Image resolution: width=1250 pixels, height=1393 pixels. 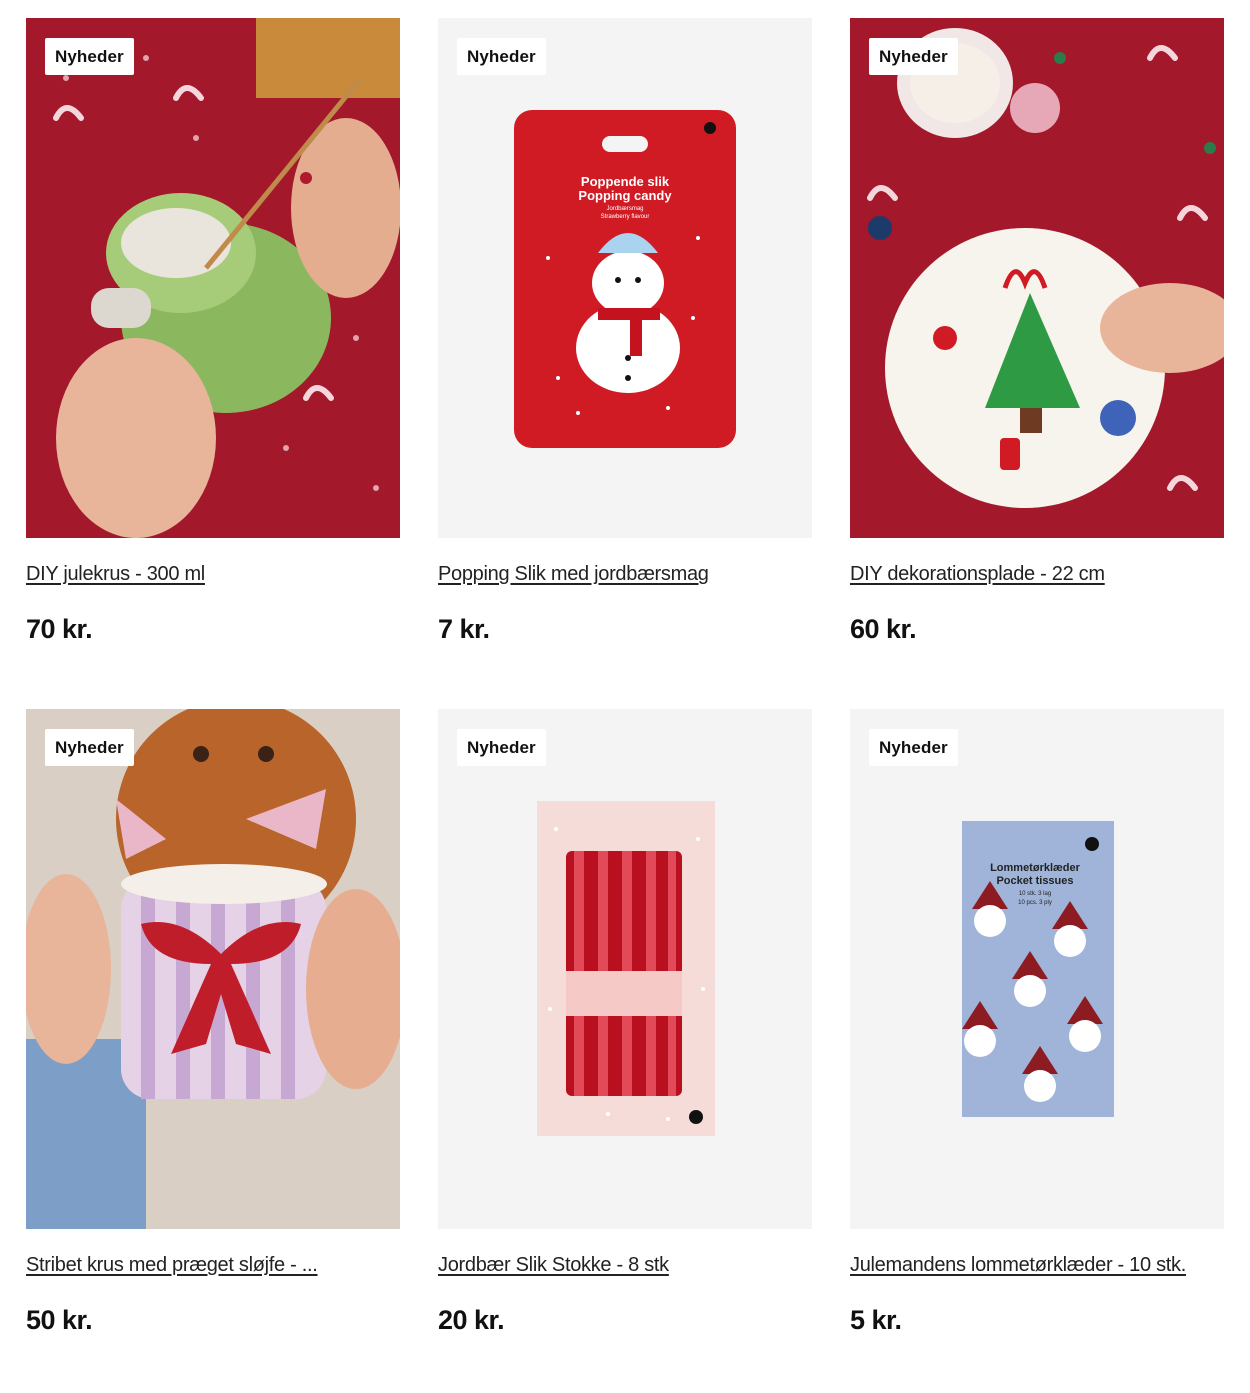 I want to click on package-line2: Pocket tissues, so click(x=1034, y=881).